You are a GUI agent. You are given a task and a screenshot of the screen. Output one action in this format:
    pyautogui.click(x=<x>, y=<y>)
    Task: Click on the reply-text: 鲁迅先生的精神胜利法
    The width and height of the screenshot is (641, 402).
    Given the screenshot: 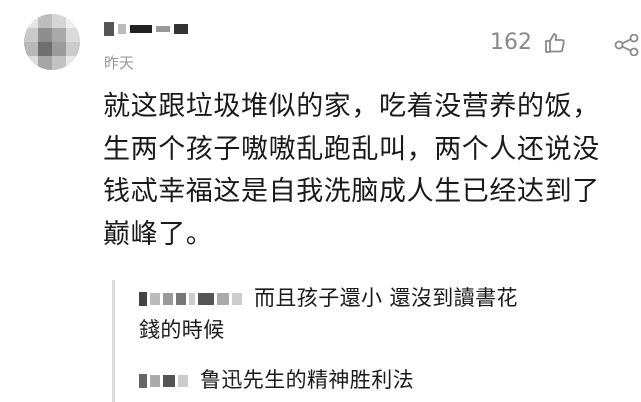 What is the action you would take?
    pyautogui.click(x=307, y=380)
    